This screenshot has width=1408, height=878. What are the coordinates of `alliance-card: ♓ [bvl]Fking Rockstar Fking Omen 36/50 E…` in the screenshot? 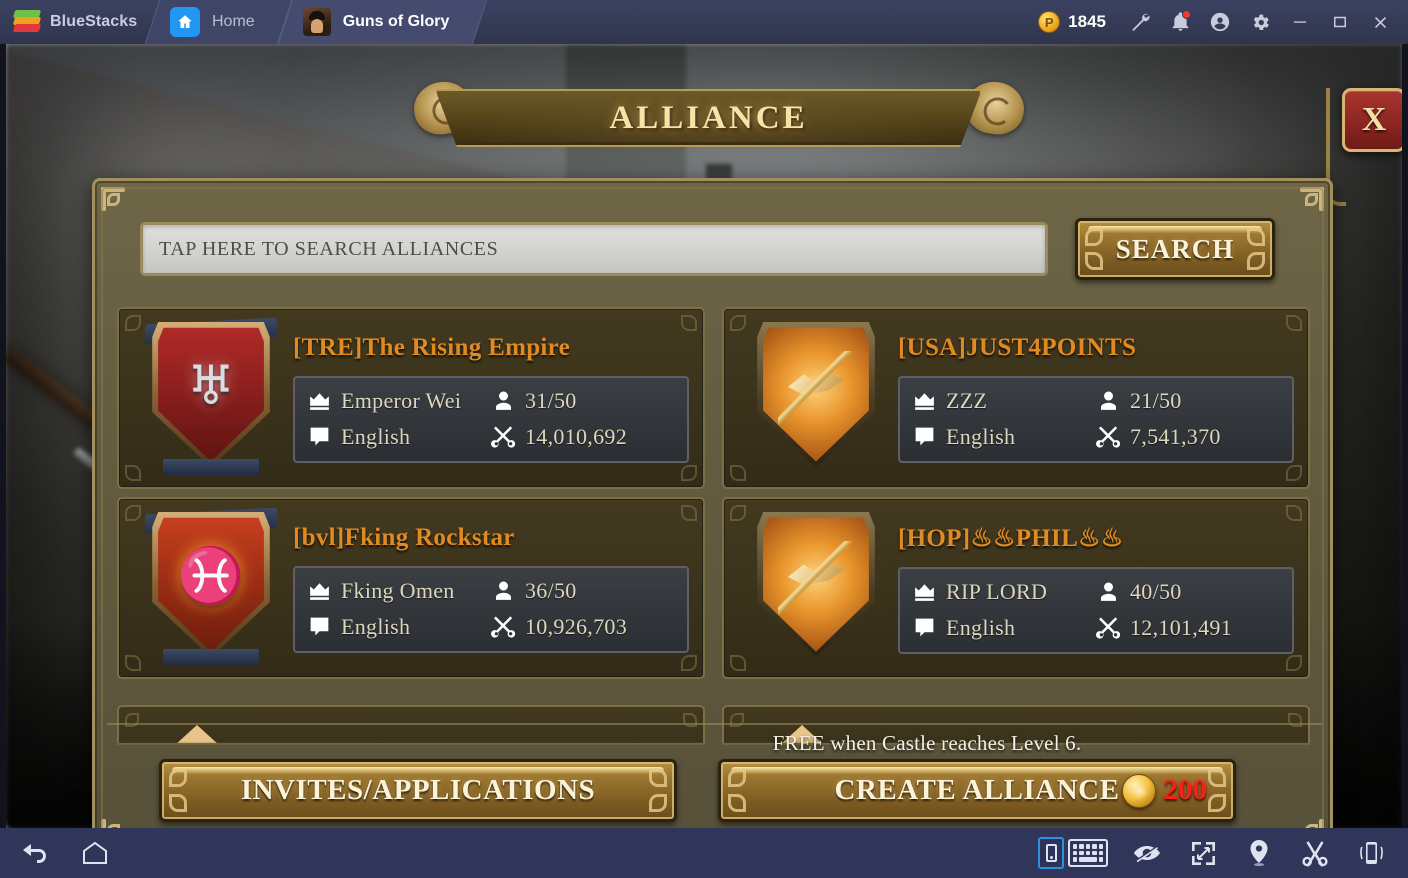 It's located at (411, 588).